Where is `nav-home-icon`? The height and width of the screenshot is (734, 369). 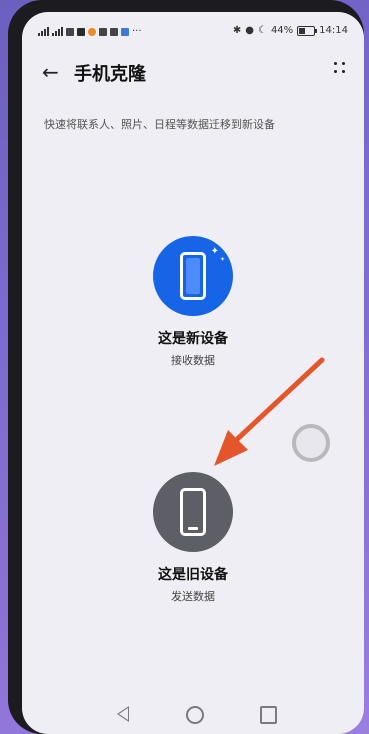 nav-home-icon is located at coordinates (195, 715).